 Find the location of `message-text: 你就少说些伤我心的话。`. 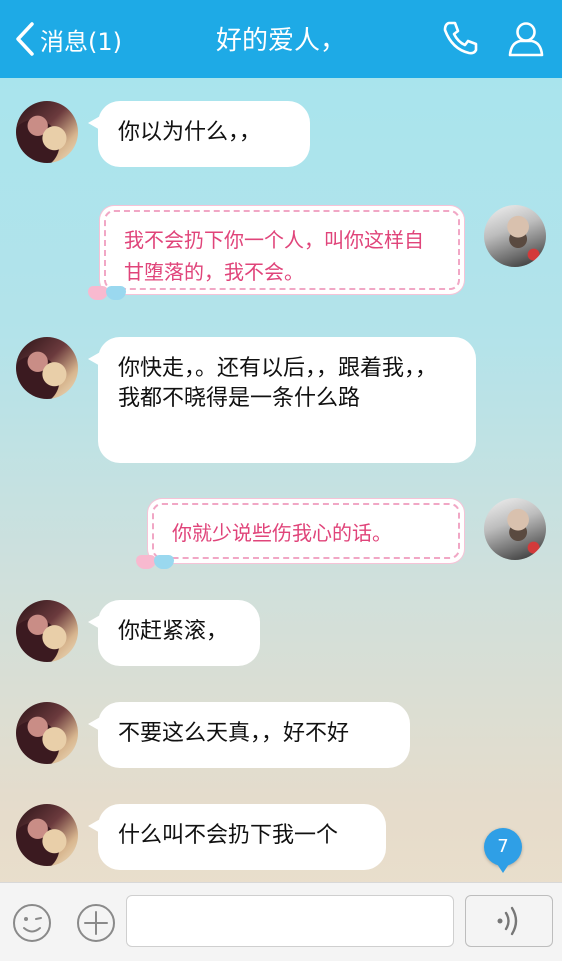

message-text: 你就少说些伤我心的话。 is located at coordinates (282, 533).